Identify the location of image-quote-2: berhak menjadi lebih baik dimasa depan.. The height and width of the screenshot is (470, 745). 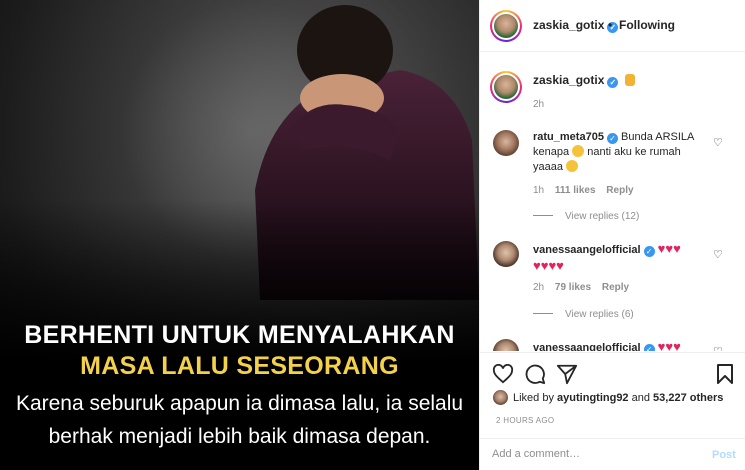
(239, 436).